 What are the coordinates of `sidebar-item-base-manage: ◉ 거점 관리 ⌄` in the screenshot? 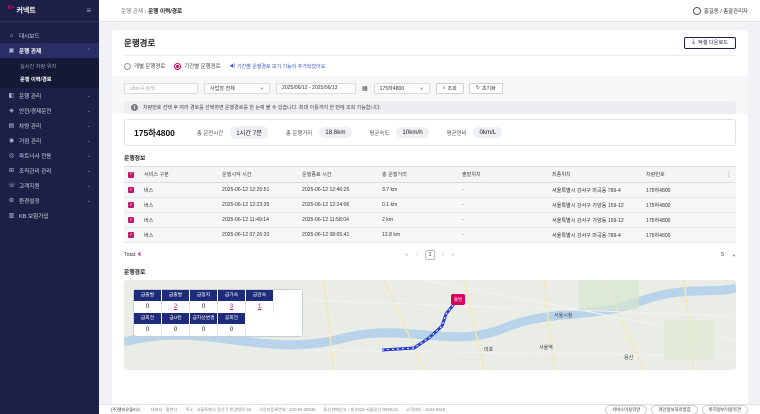 It's located at (49, 140).